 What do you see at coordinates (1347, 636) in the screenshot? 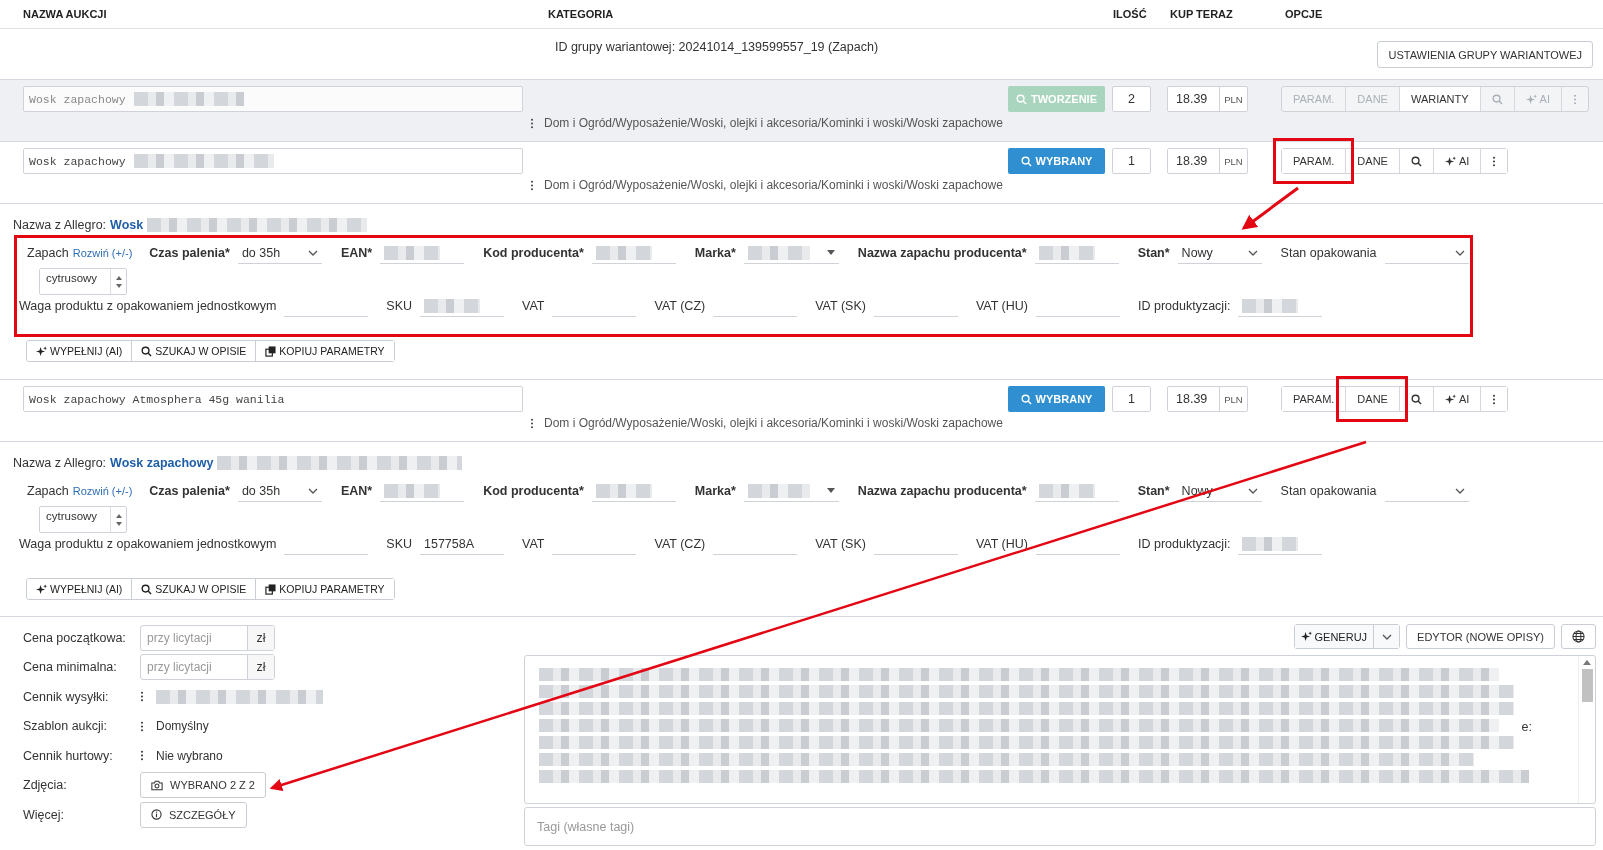
I see `generate-split-button: GENERUJ` at bounding box center [1347, 636].